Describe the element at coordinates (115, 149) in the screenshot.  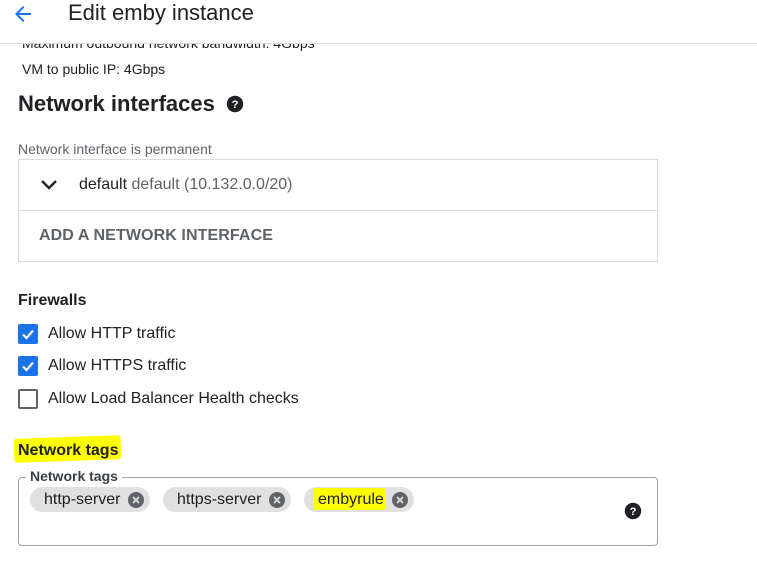
I see `permanent-note: Network interface is permanent` at that location.